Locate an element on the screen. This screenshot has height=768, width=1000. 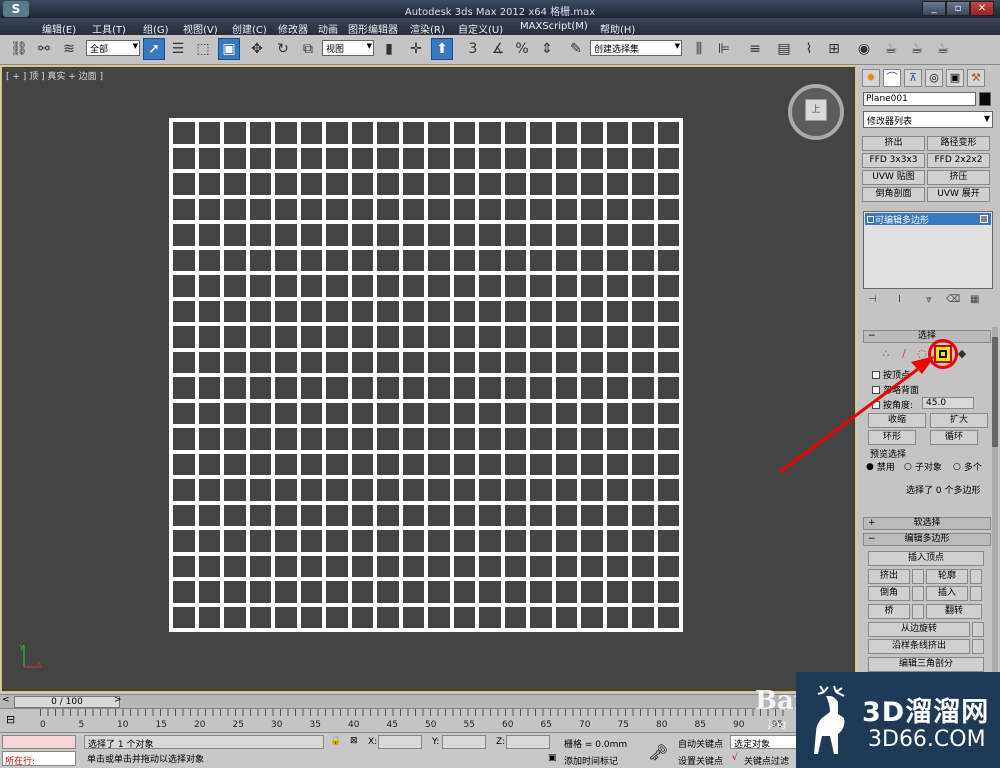
utilities-tab-icon: ⚒ is located at coordinates (976, 78).